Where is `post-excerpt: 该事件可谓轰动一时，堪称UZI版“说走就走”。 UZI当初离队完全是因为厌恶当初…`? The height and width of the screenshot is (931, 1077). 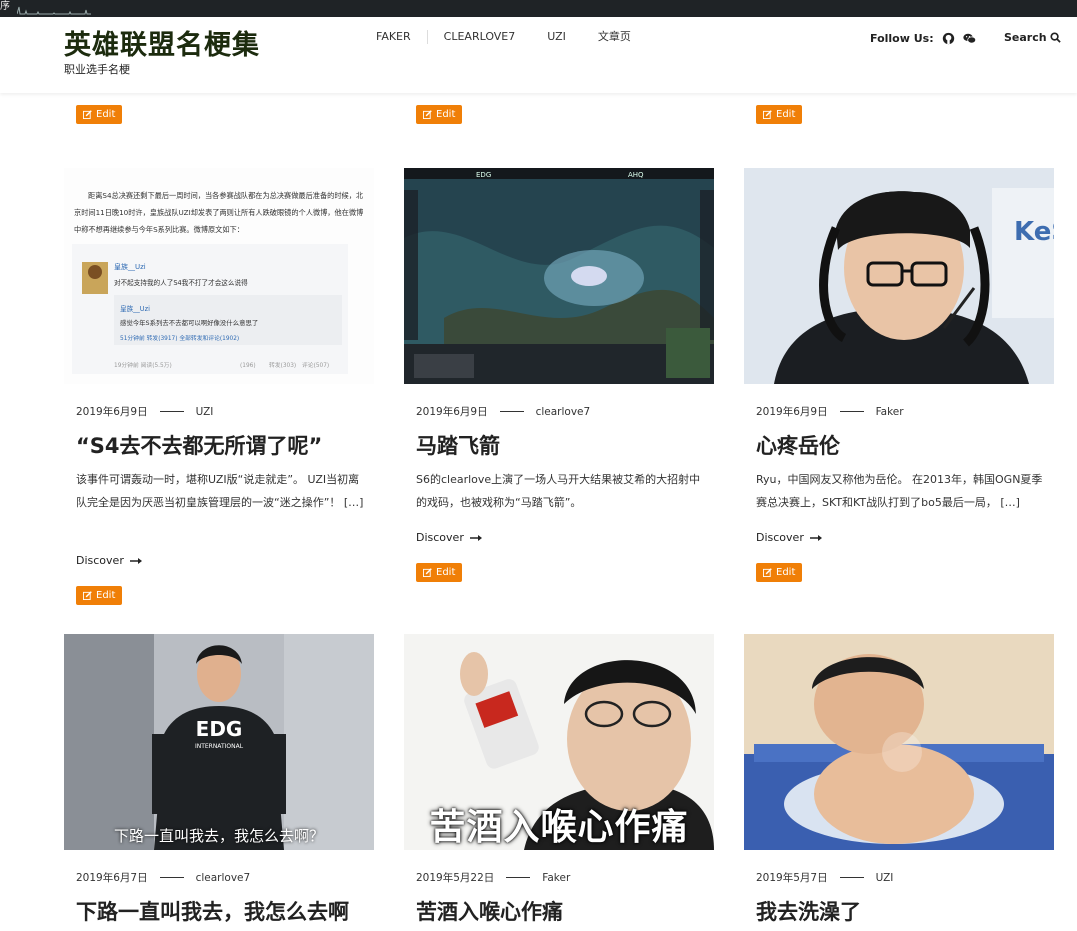 post-excerpt: 该事件可谓轰动一时，堪称UZI版“说走就走”。 UZI当初离队完全是因为厌恶当初… is located at coordinates (220, 491).